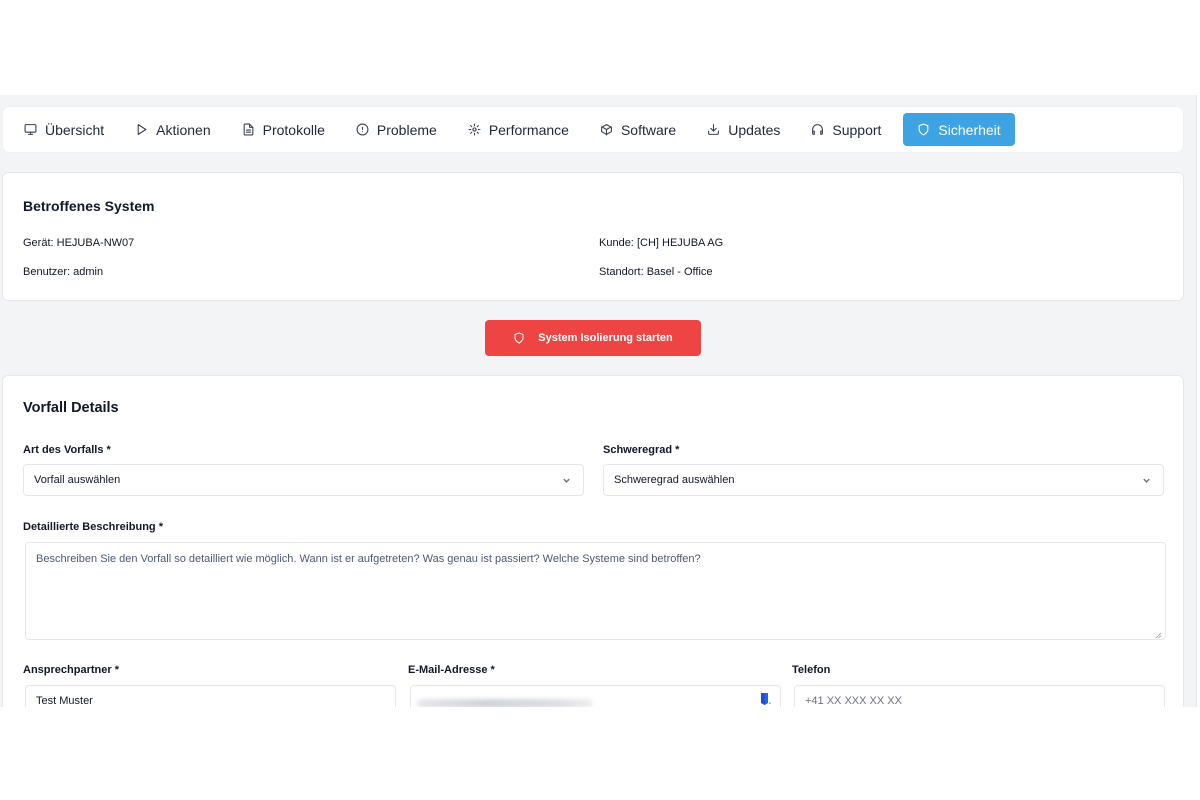 The image size is (1200, 800). I want to click on affected-system-title: Betroffenes System, so click(89, 206).